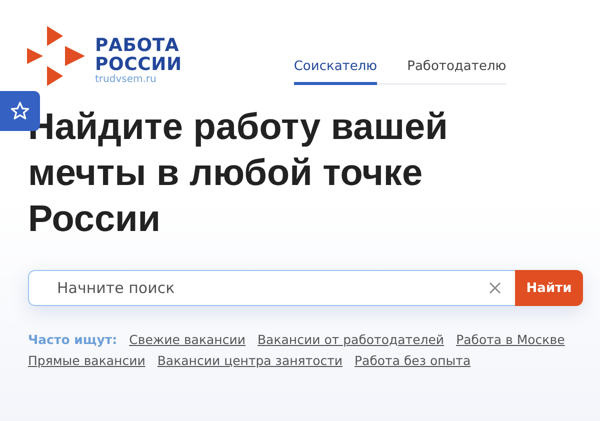  What do you see at coordinates (73, 339) in the screenshot?
I see `popular-label: Часто ищут:` at bounding box center [73, 339].